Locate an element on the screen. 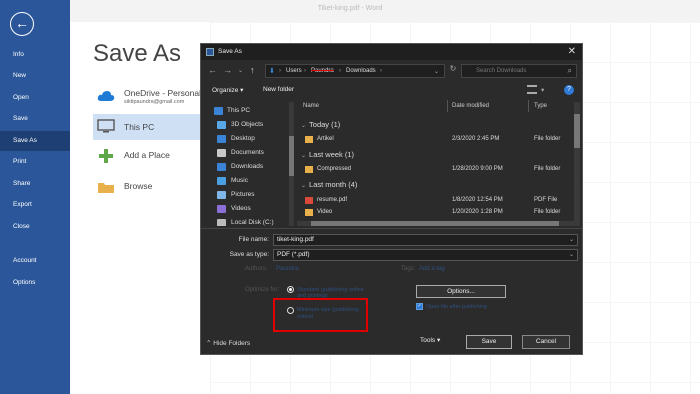  location-add-place: Add a Place is located at coordinates (148, 157).